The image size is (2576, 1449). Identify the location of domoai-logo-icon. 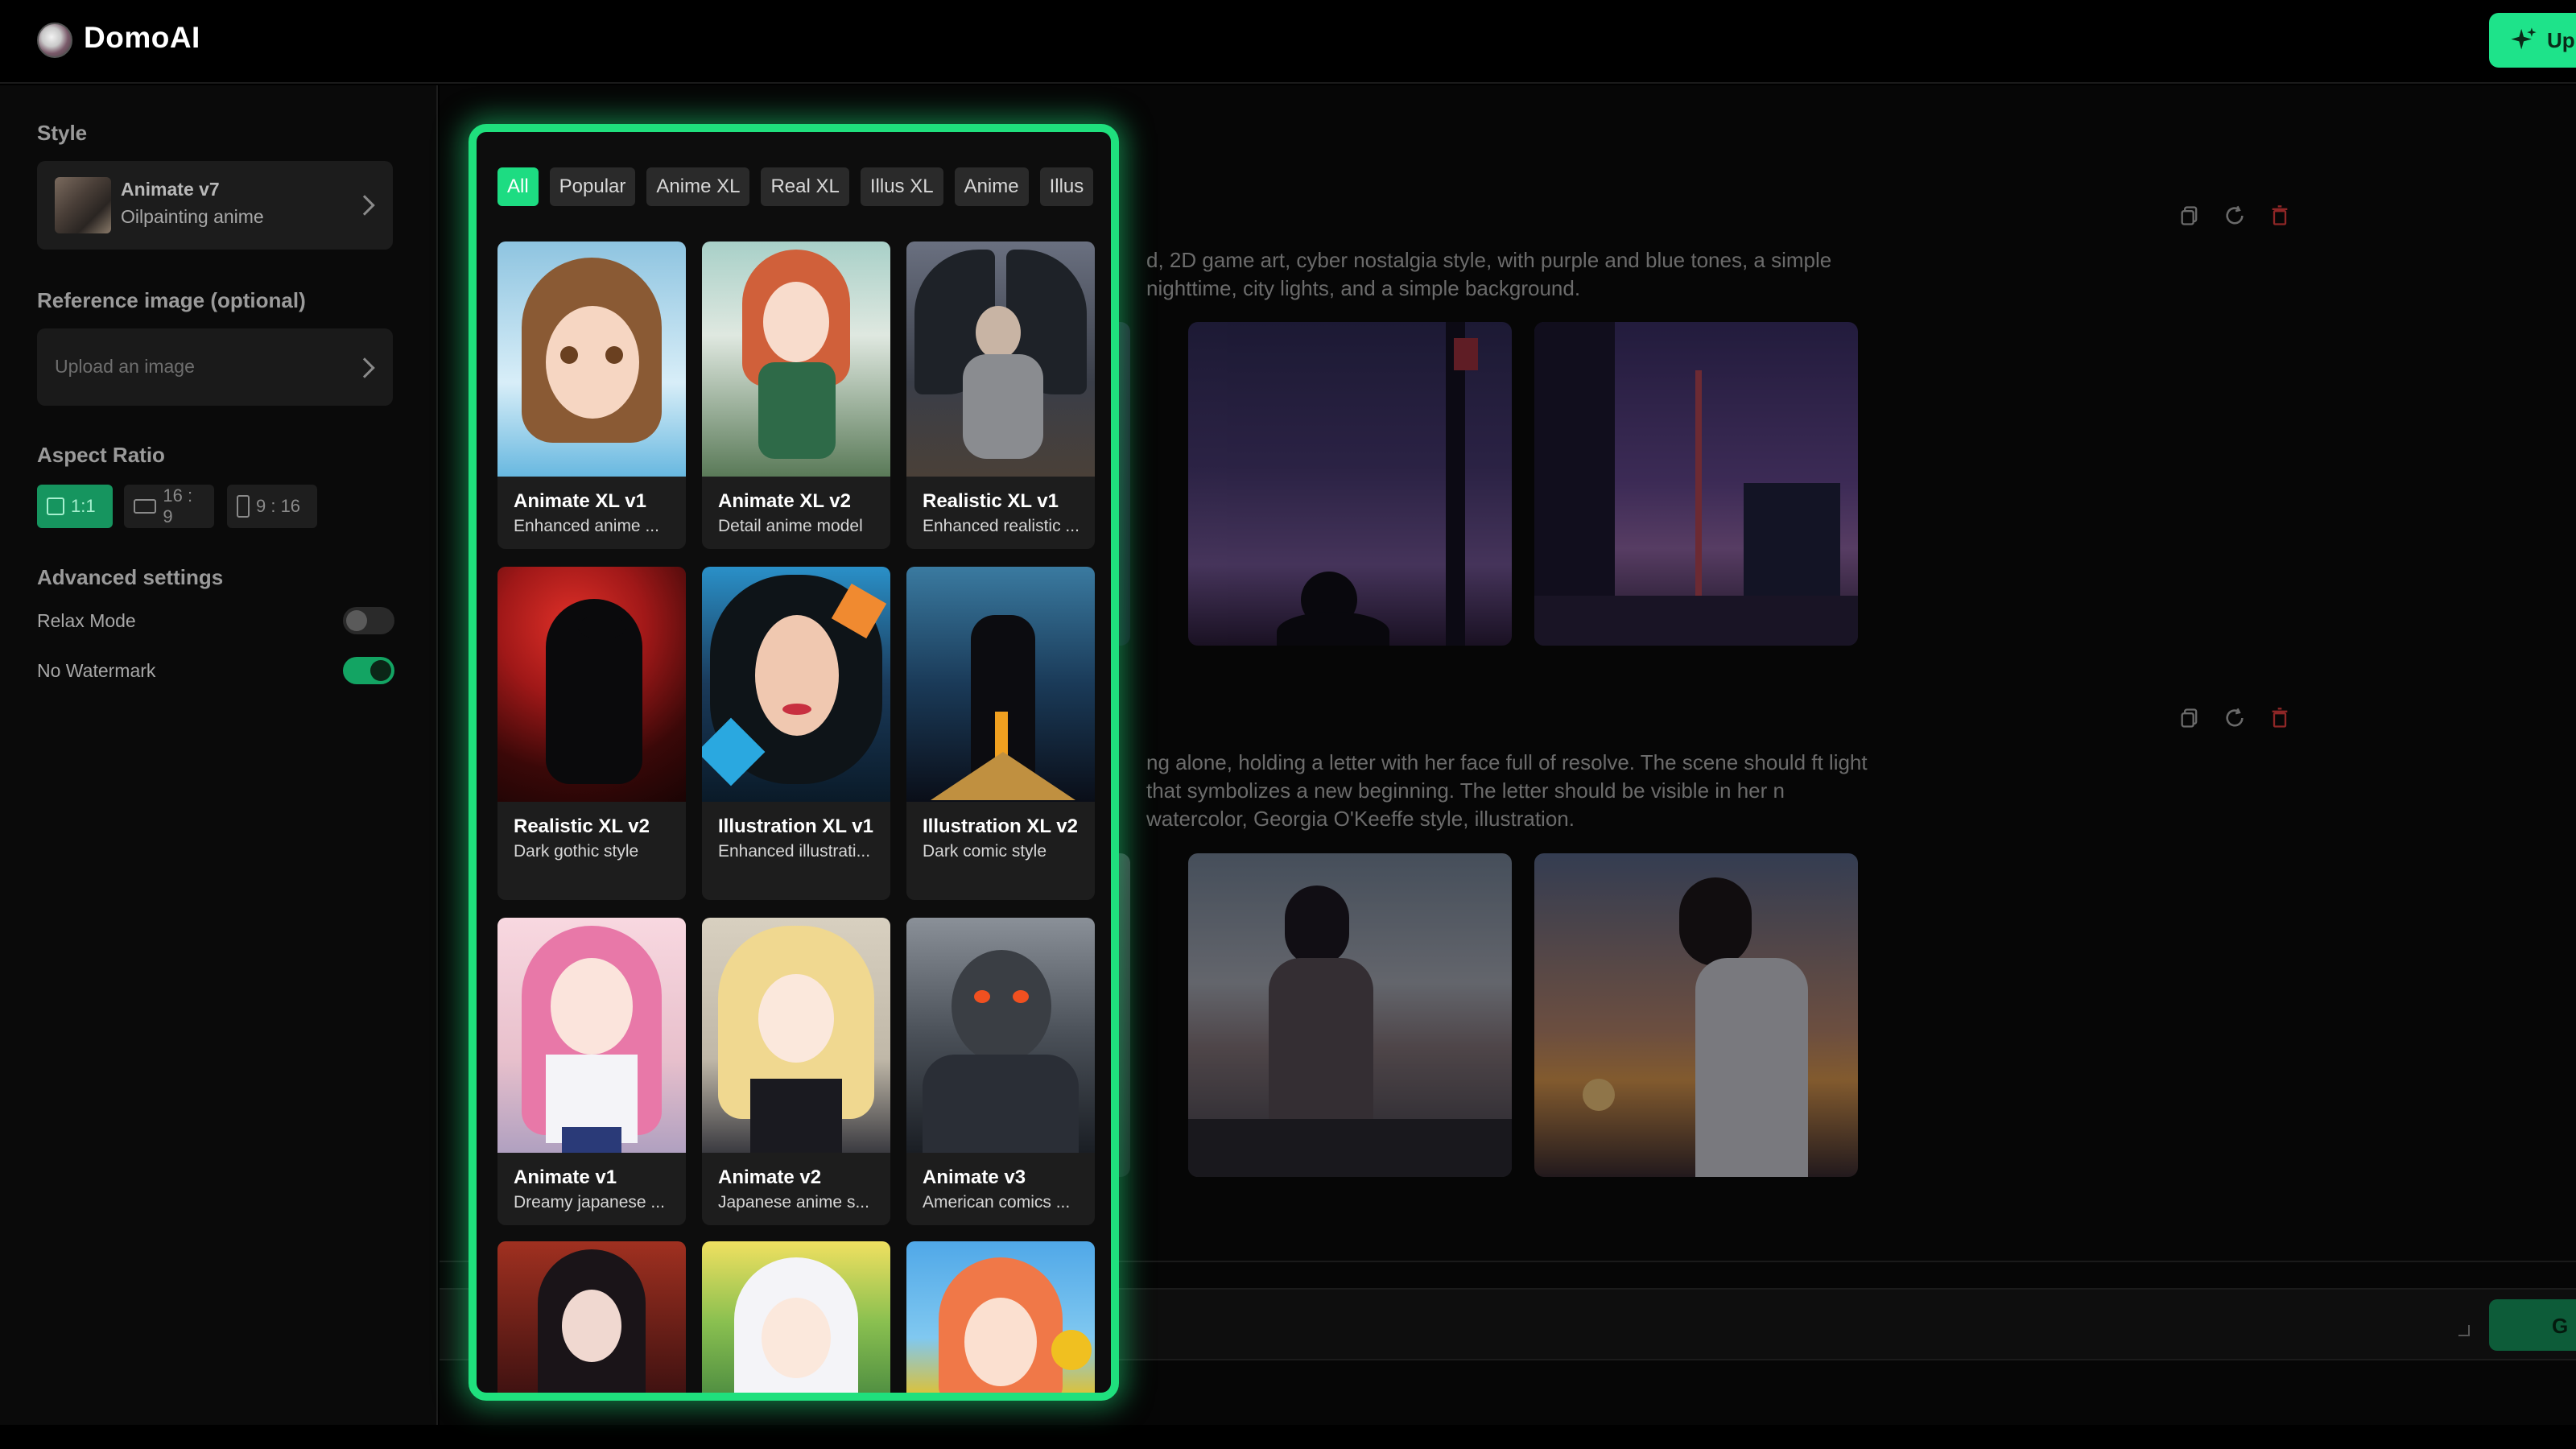
(54, 40).